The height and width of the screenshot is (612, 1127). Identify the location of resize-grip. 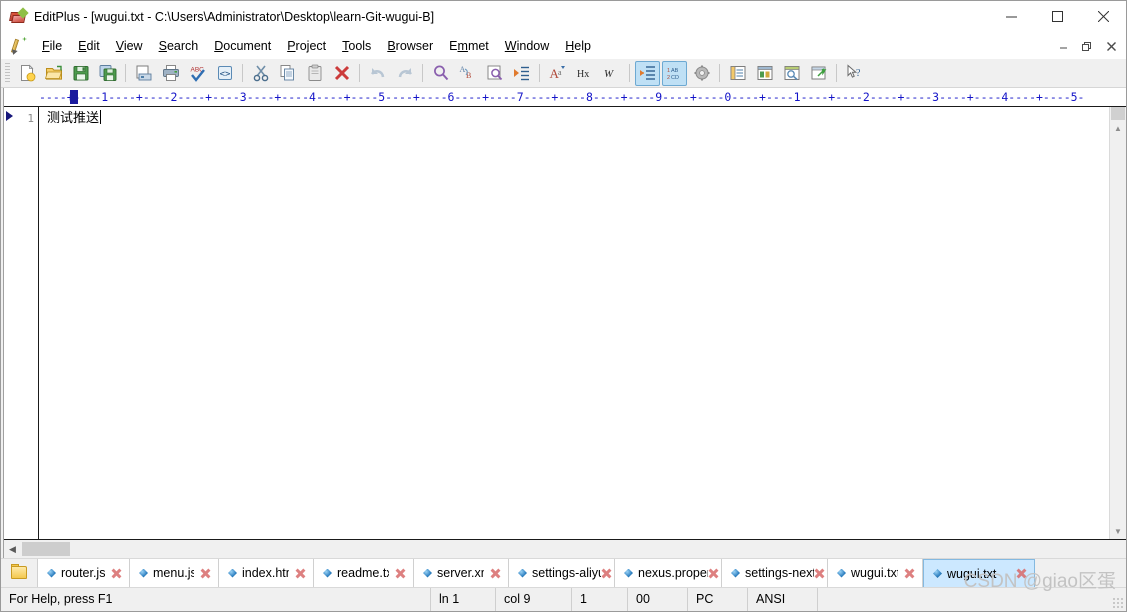
(1118, 603).